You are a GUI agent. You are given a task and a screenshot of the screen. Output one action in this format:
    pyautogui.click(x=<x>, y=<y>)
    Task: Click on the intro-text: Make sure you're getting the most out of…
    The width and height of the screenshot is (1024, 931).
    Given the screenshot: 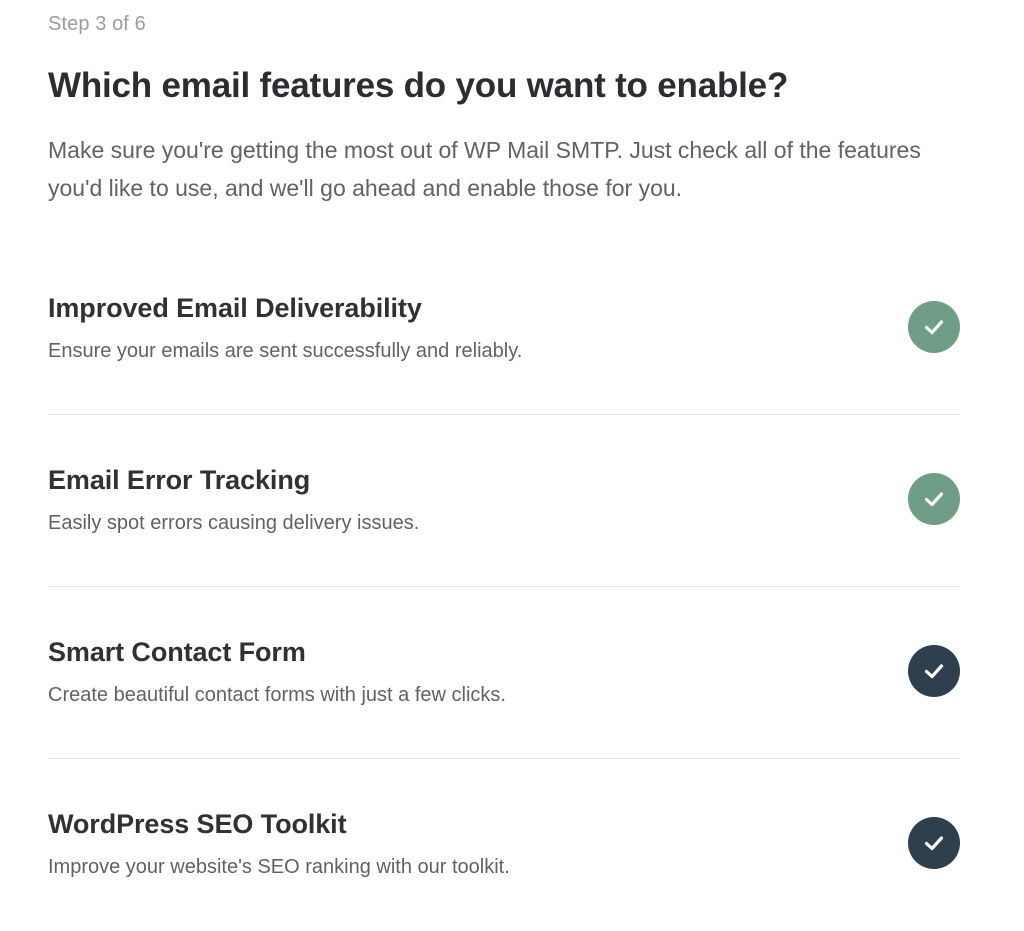 What is the action you would take?
    pyautogui.click(x=484, y=169)
    